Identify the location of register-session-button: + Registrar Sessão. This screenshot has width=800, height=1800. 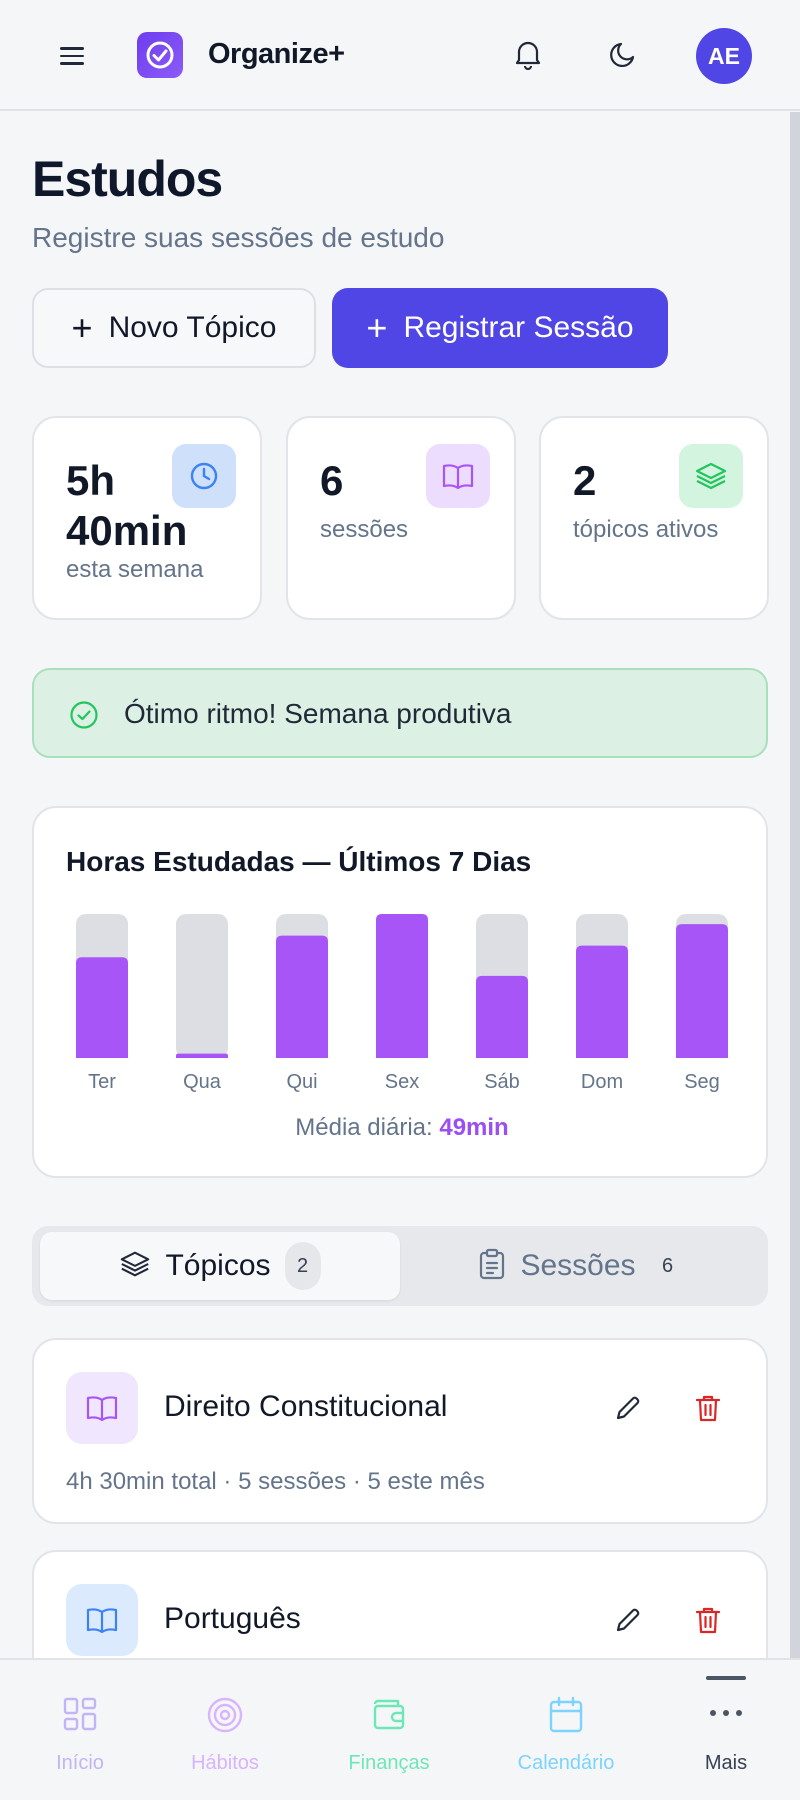
(500, 328).